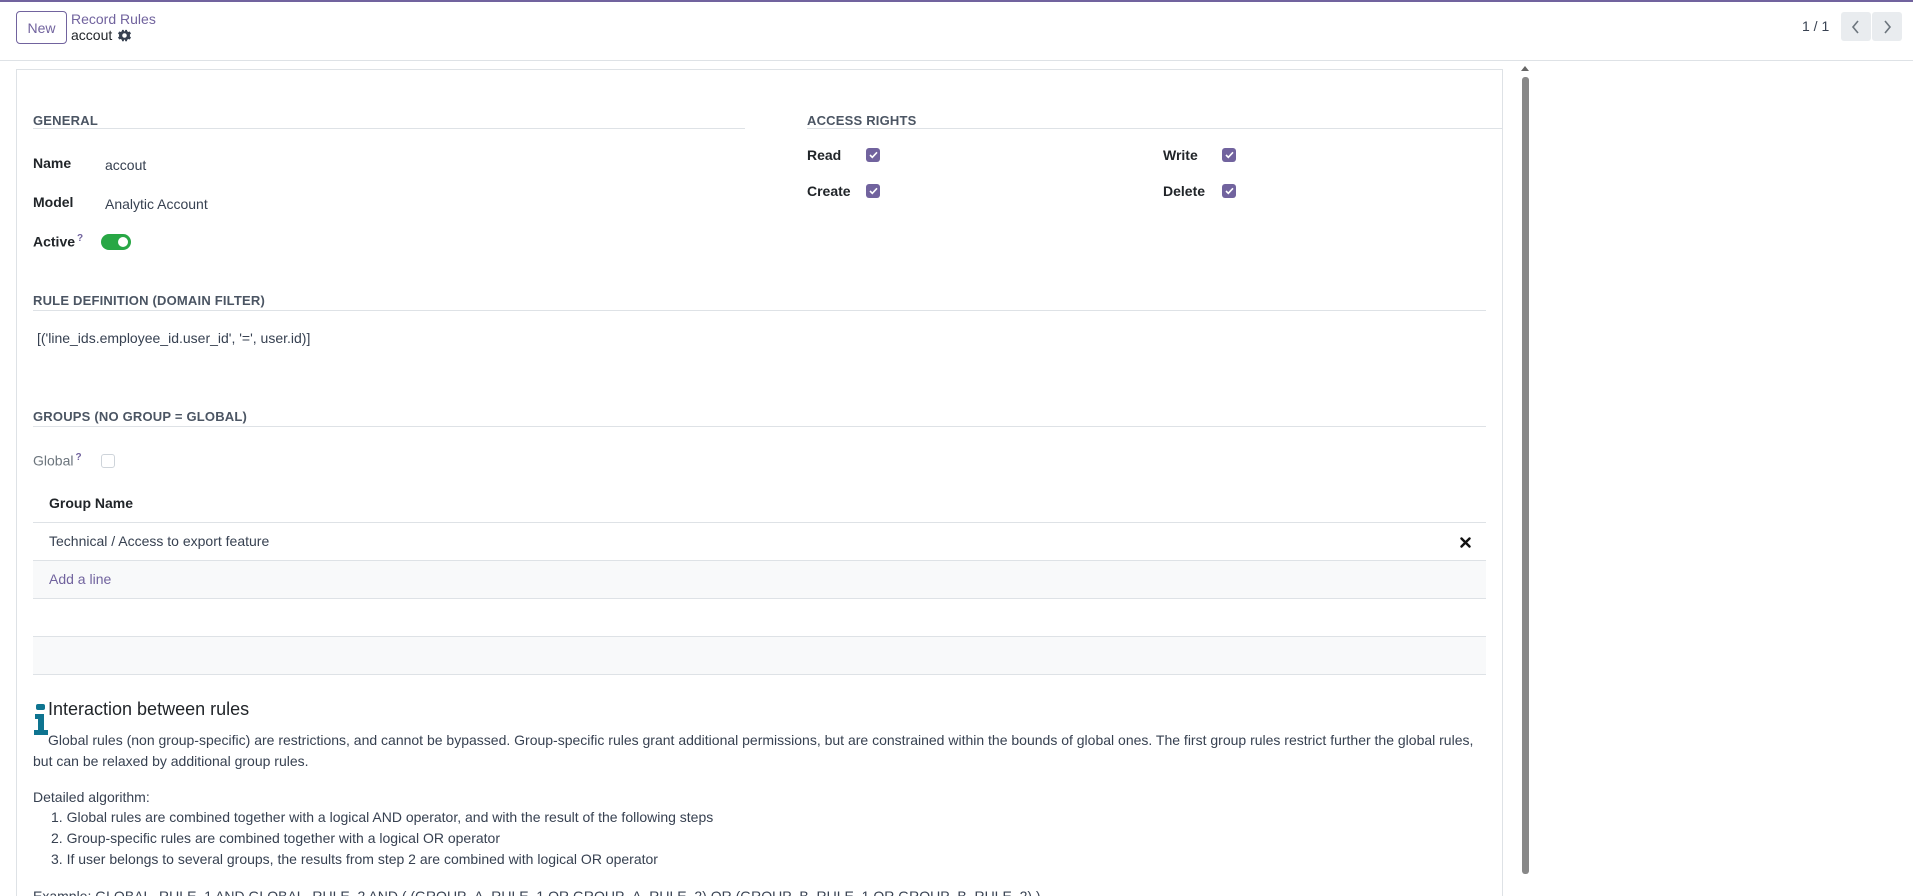 The width and height of the screenshot is (1913, 896). Describe the element at coordinates (1525, 68) in the screenshot. I see `scroll-up-arrow-icon` at that location.